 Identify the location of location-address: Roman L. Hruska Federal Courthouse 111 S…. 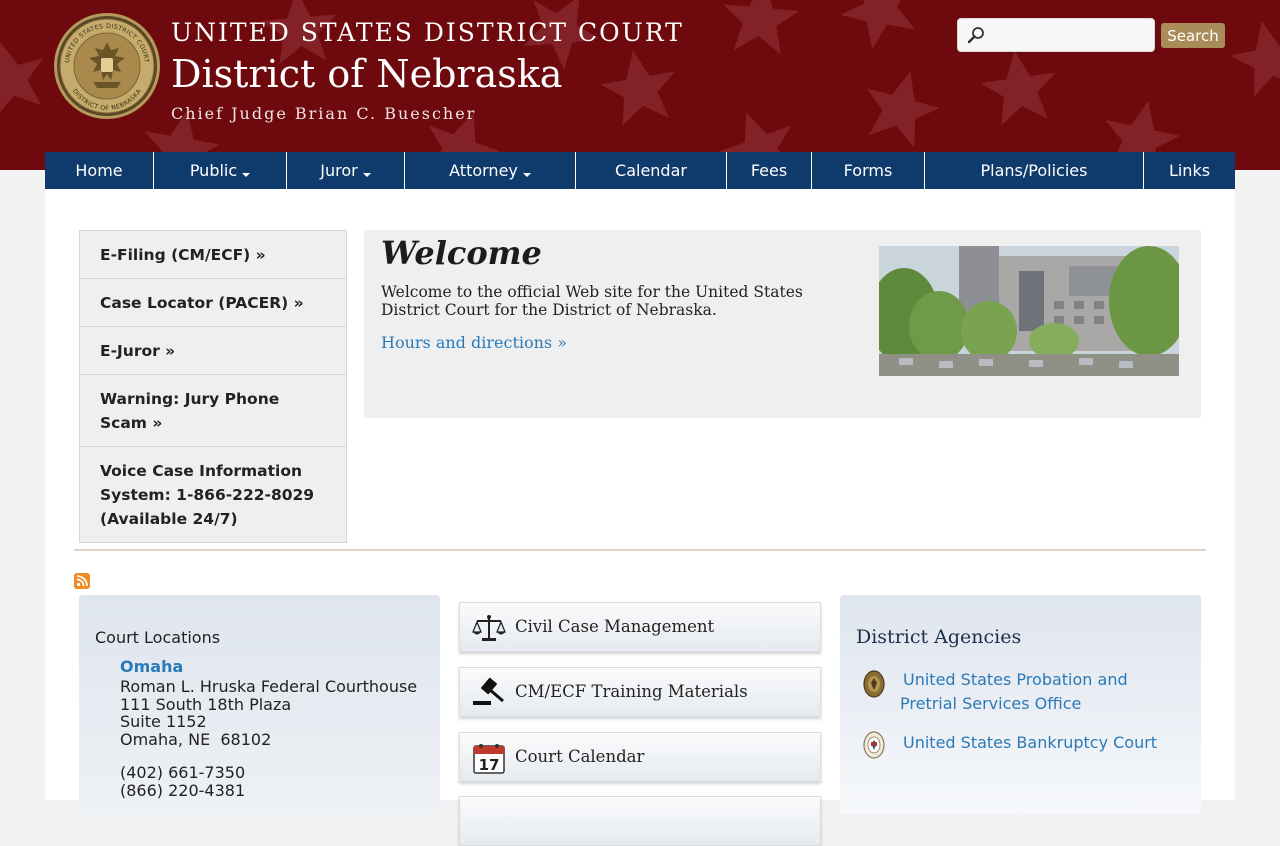
(268, 713).